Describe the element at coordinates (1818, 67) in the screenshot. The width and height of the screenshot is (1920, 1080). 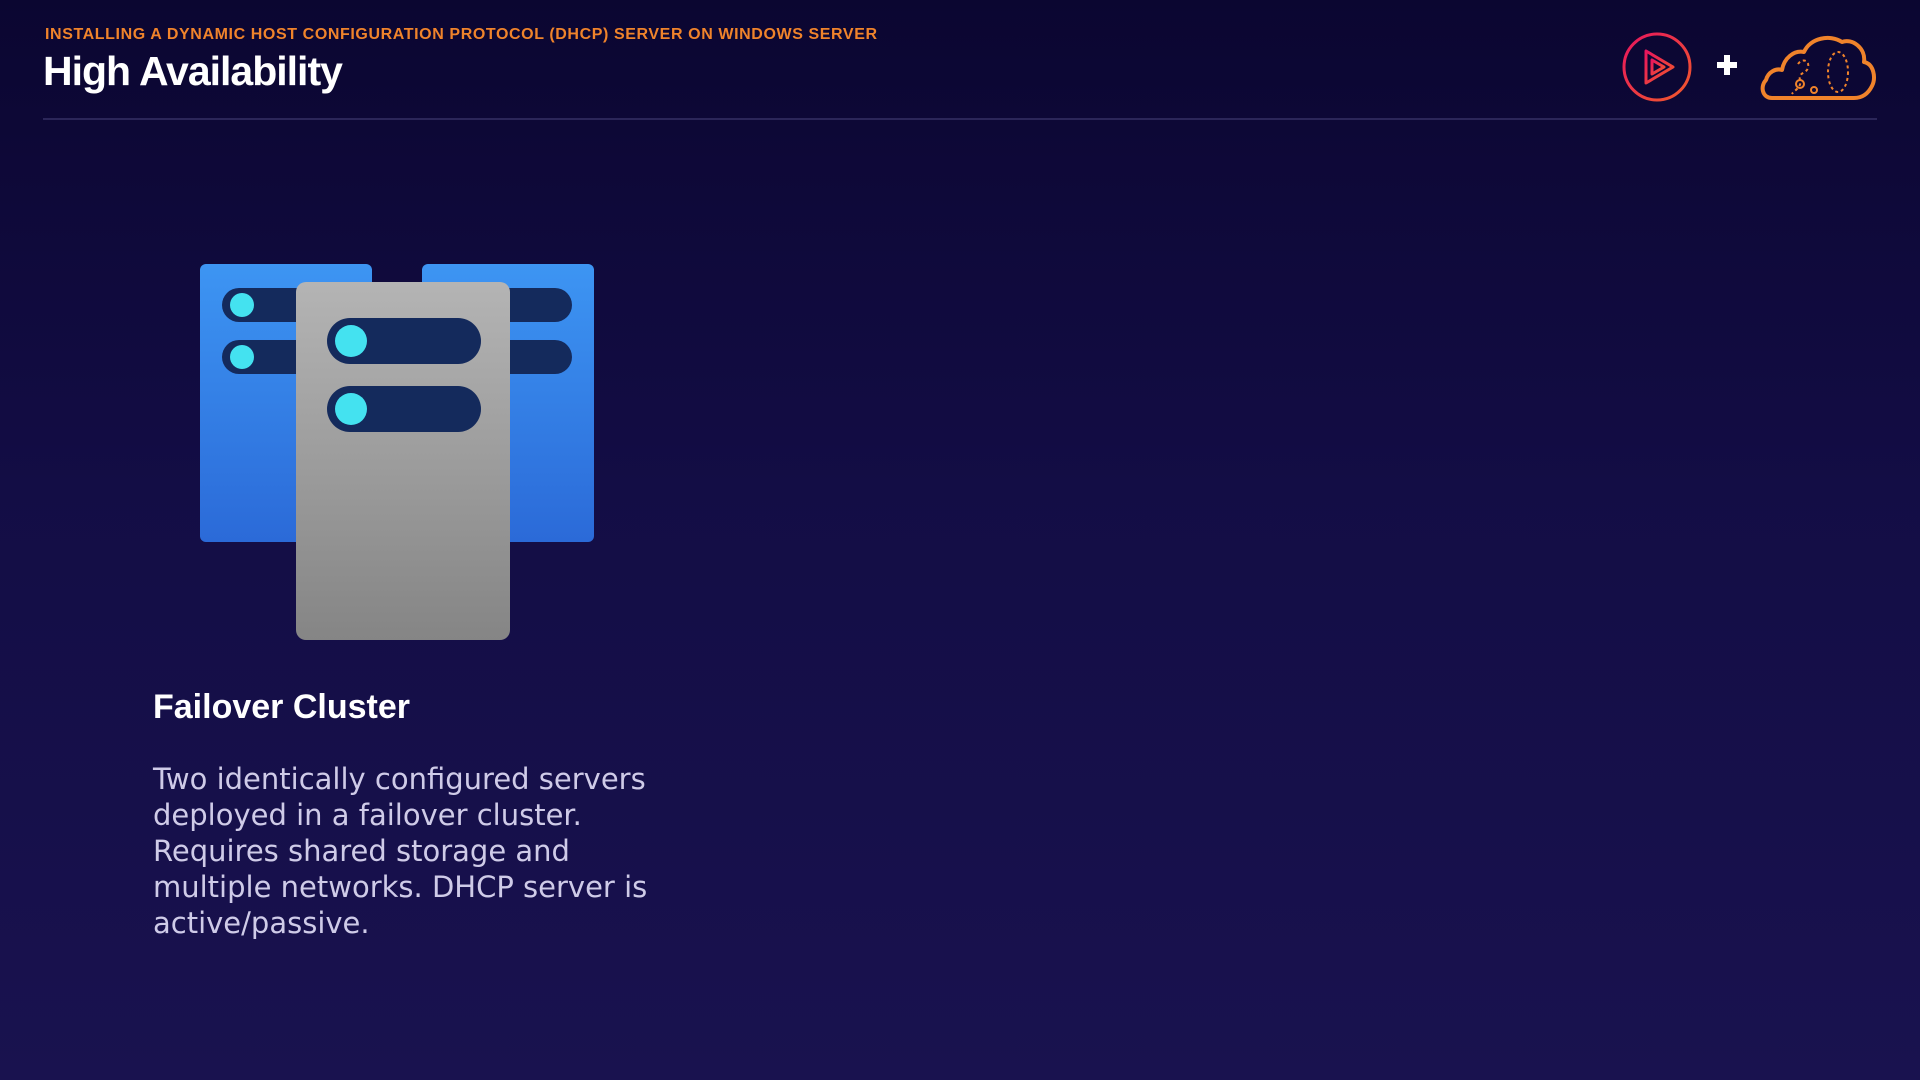
I see `cloud-icon` at that location.